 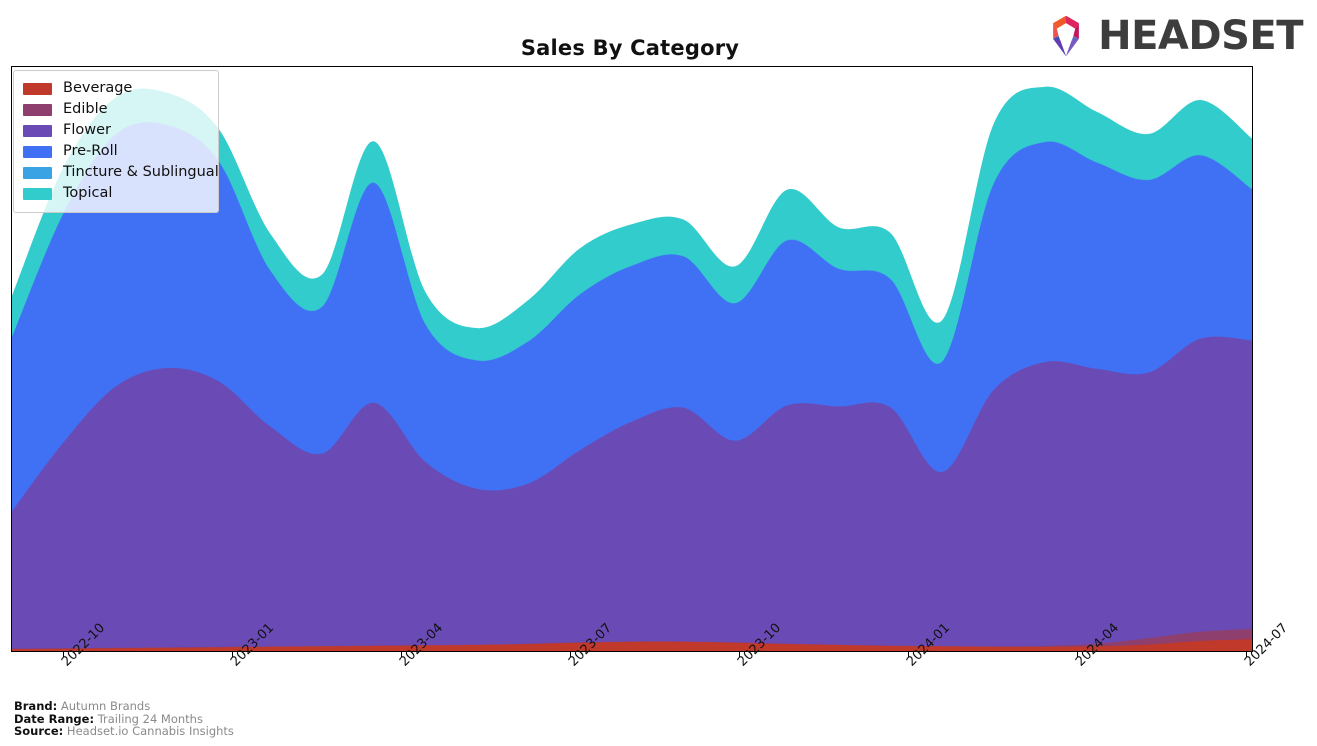 What do you see at coordinates (88, 193) in the screenshot?
I see `legend-item-label: Topical` at bounding box center [88, 193].